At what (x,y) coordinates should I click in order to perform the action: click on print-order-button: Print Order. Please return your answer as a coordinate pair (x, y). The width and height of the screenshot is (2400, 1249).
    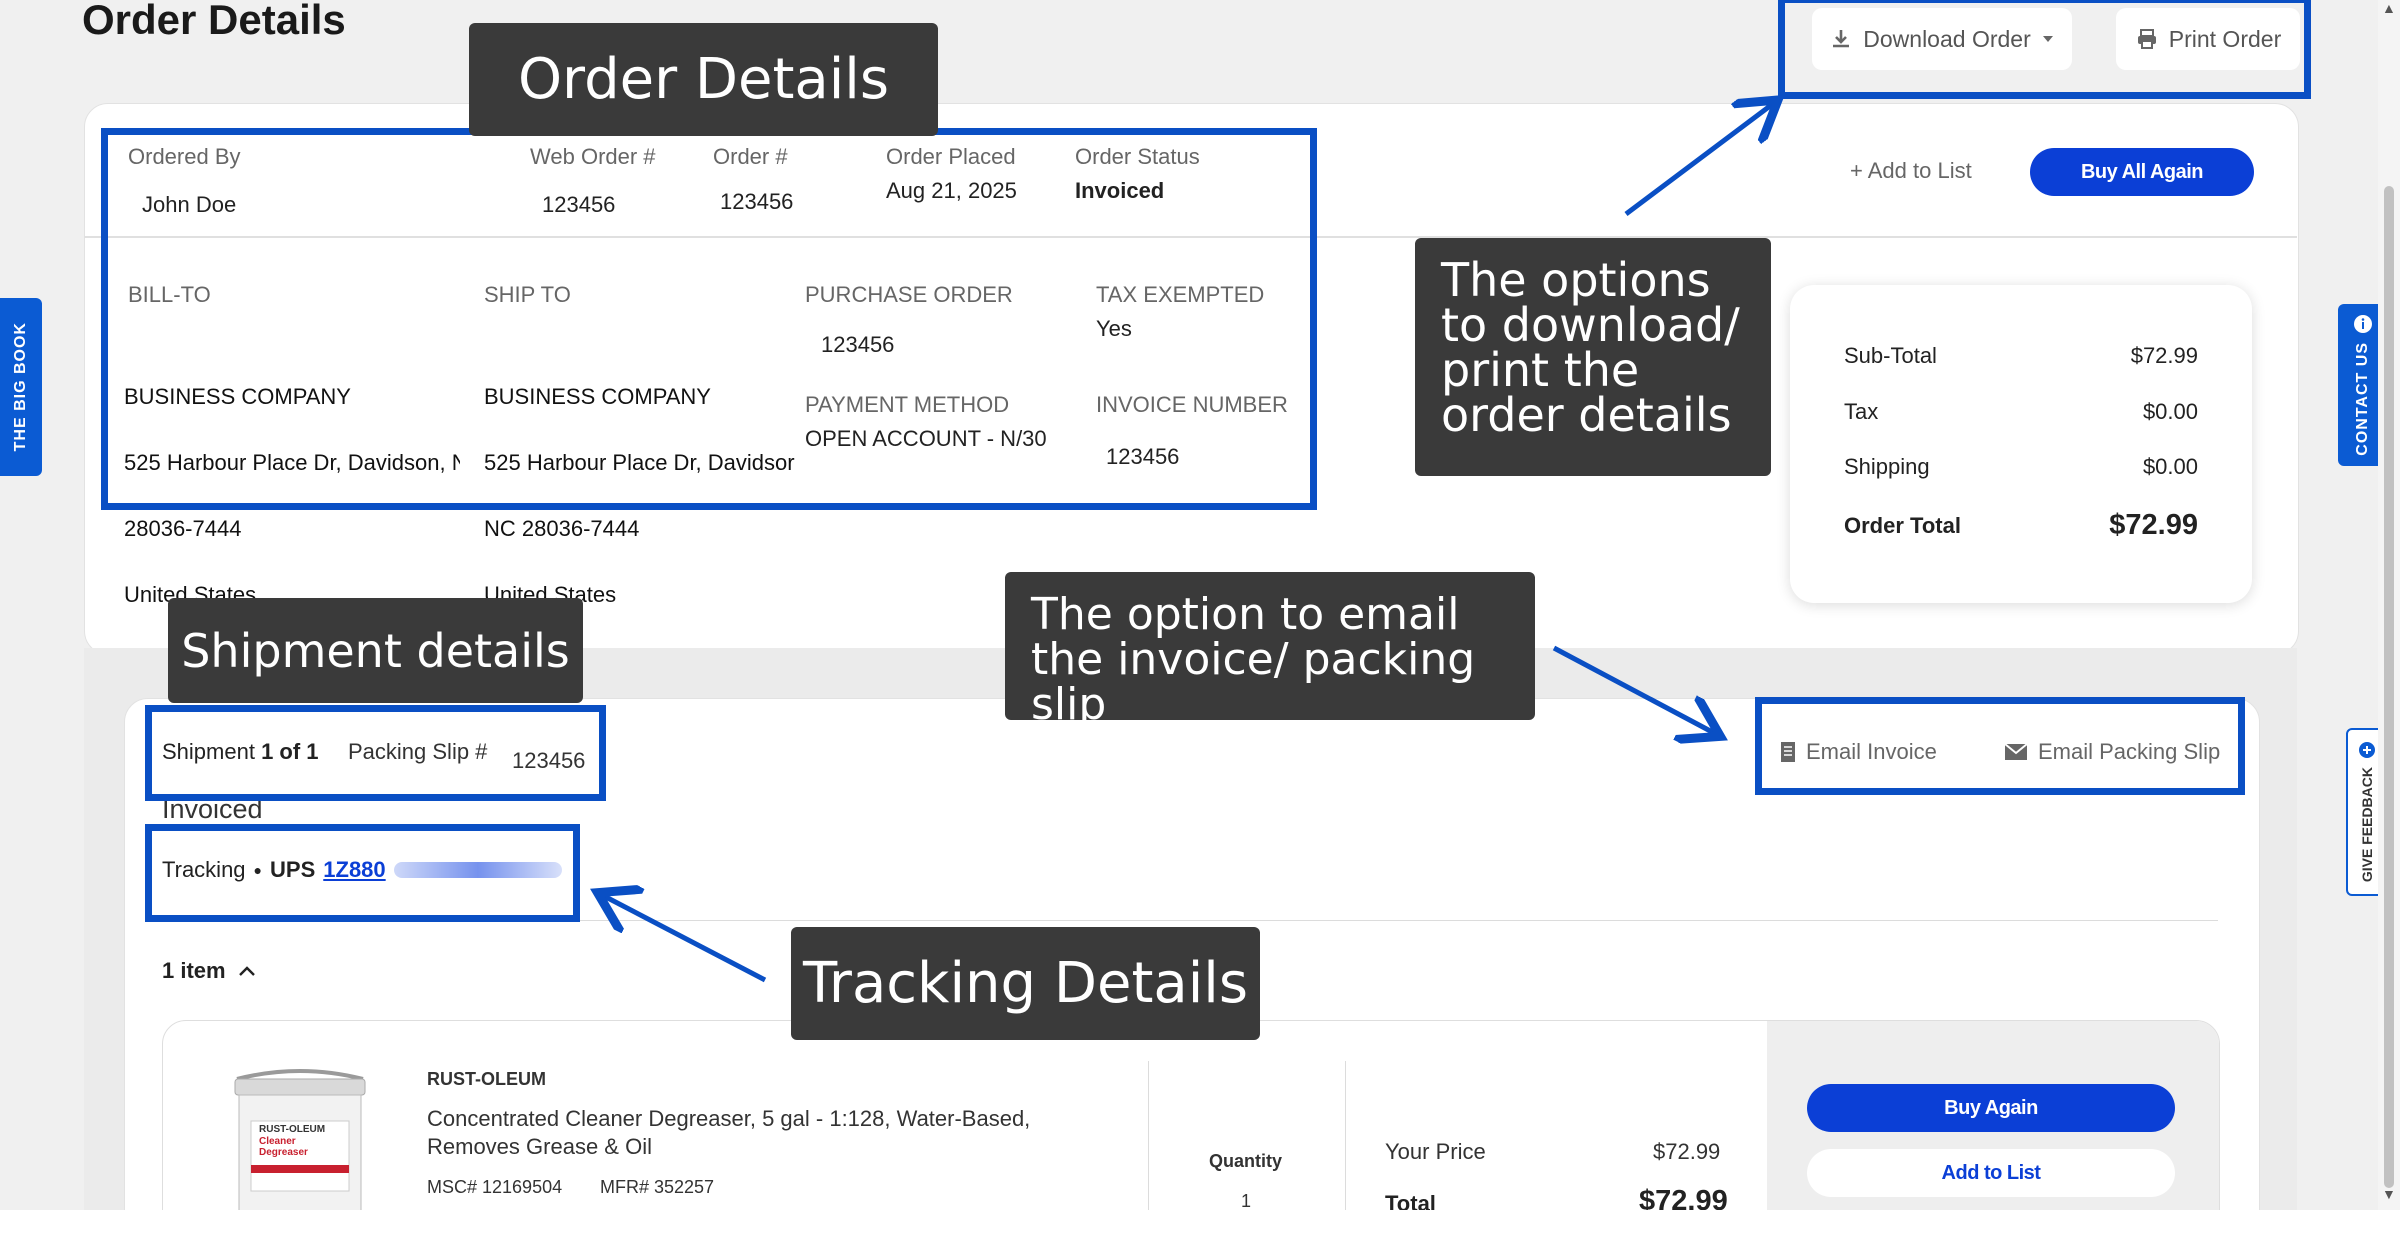
    Looking at the image, I should click on (2208, 39).